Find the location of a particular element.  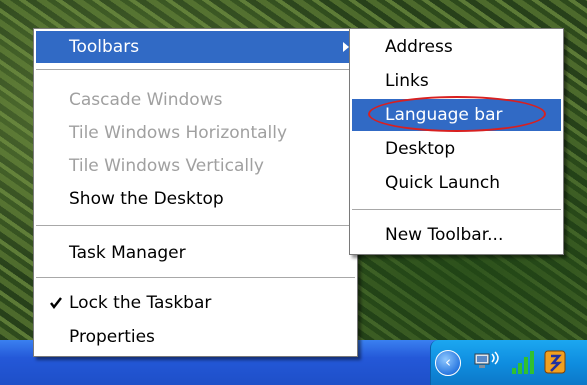

menu-item-cascade-windows: Cascade Windows is located at coordinates (195, 100).